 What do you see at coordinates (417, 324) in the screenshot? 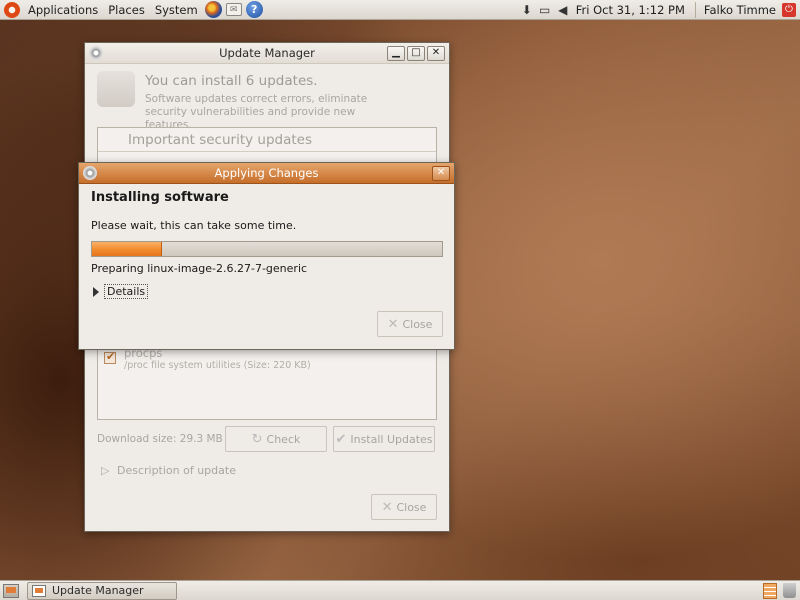
I see `applying-changes-close-label: Close` at bounding box center [417, 324].